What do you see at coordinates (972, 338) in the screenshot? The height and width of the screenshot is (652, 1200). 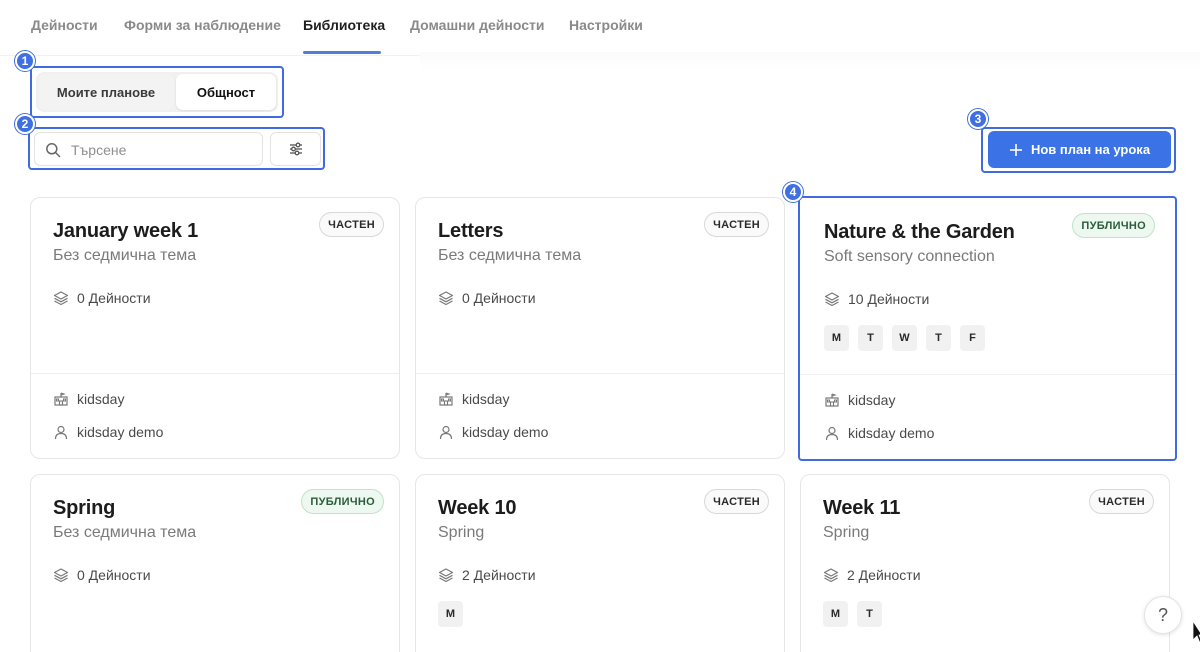 I see `weekday-chip: F` at bounding box center [972, 338].